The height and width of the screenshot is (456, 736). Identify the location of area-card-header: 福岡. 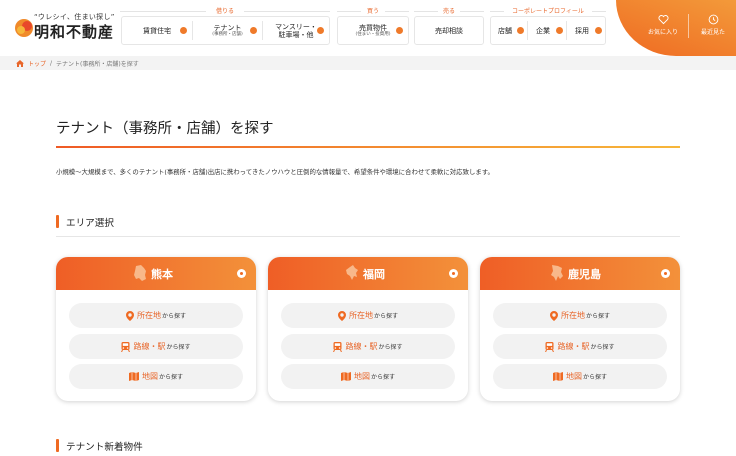
(368, 273).